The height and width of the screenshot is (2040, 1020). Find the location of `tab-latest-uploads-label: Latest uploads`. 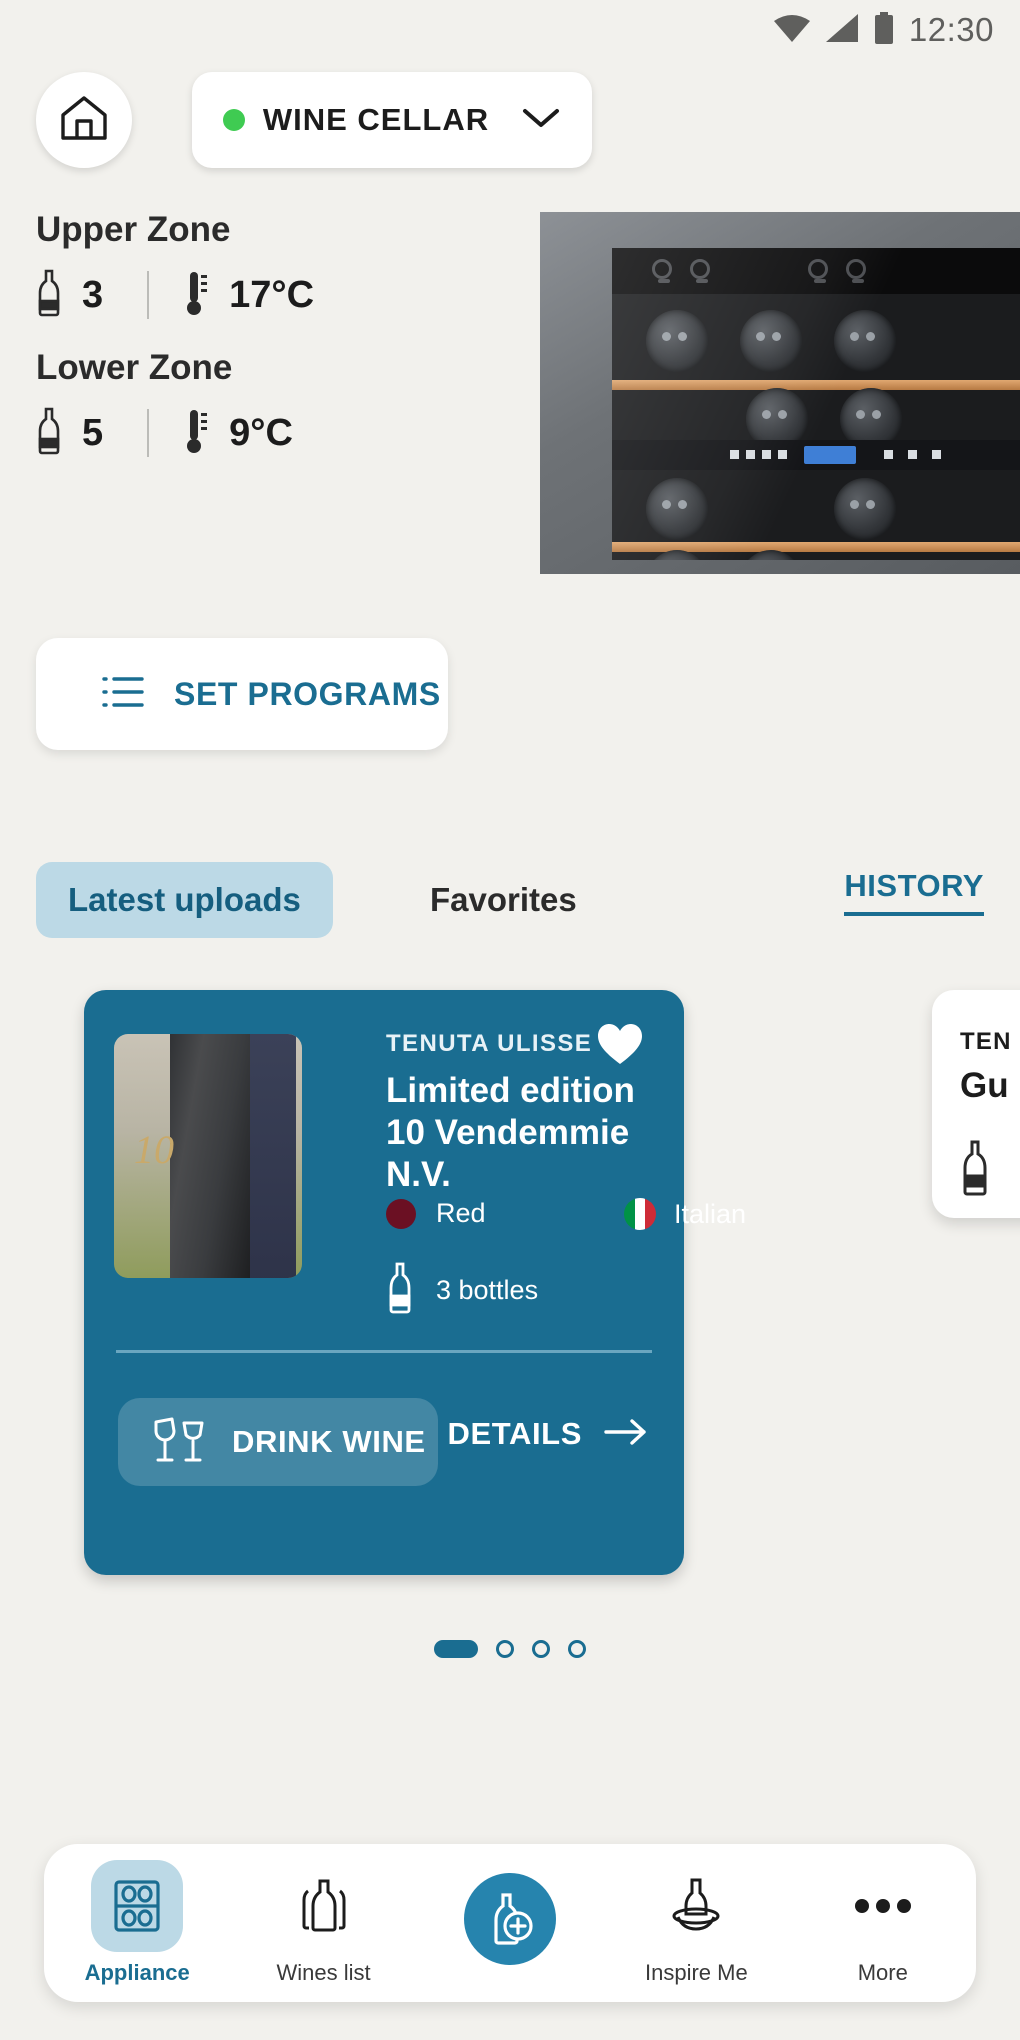

tab-latest-uploads-label: Latest uploads is located at coordinates (184, 899).